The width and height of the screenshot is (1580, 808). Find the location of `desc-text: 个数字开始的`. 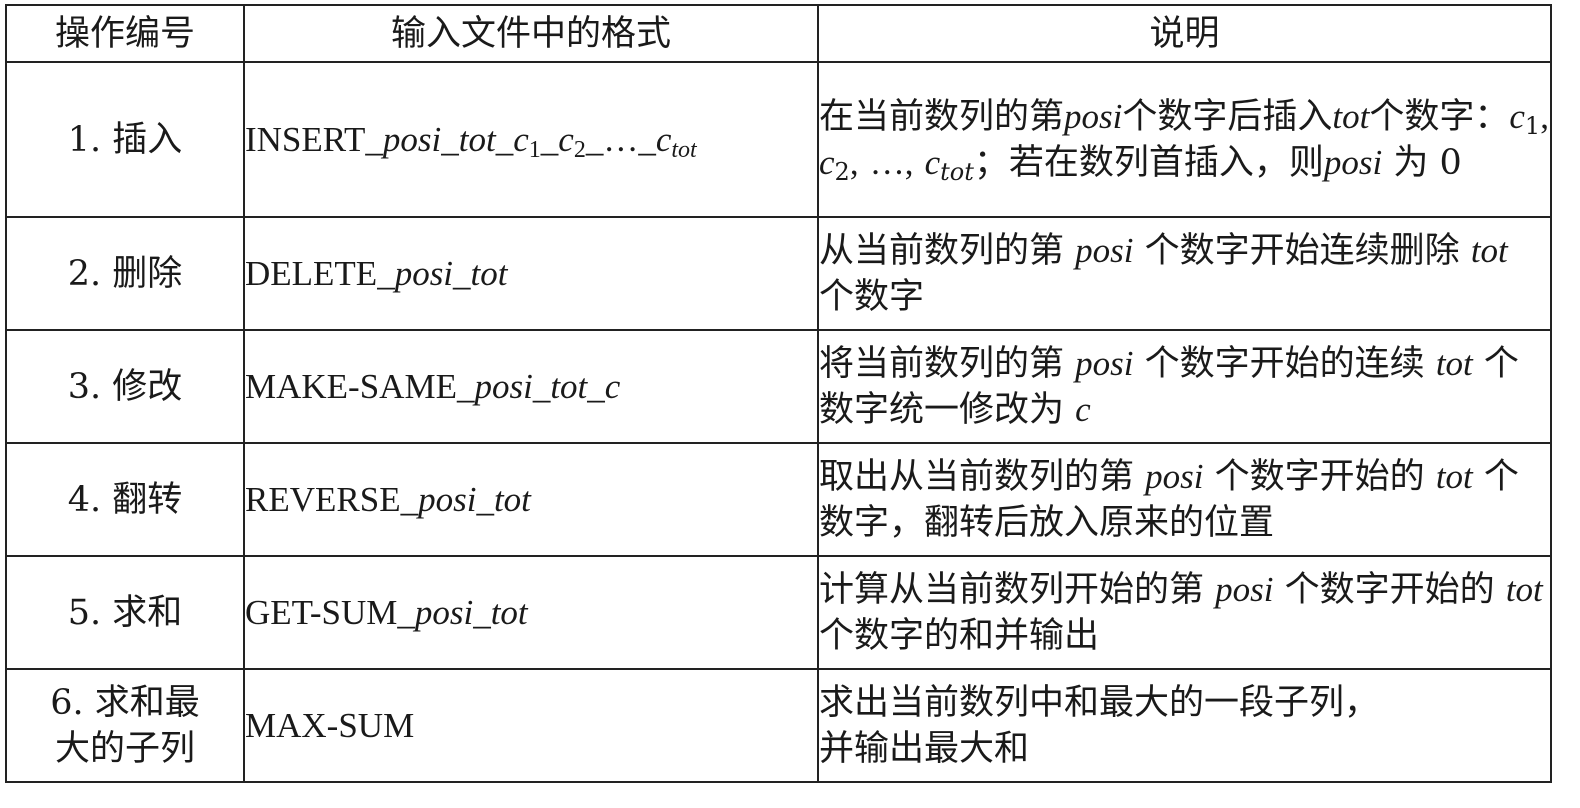

desc-text: 个数字开始的 is located at coordinates (1389, 589).